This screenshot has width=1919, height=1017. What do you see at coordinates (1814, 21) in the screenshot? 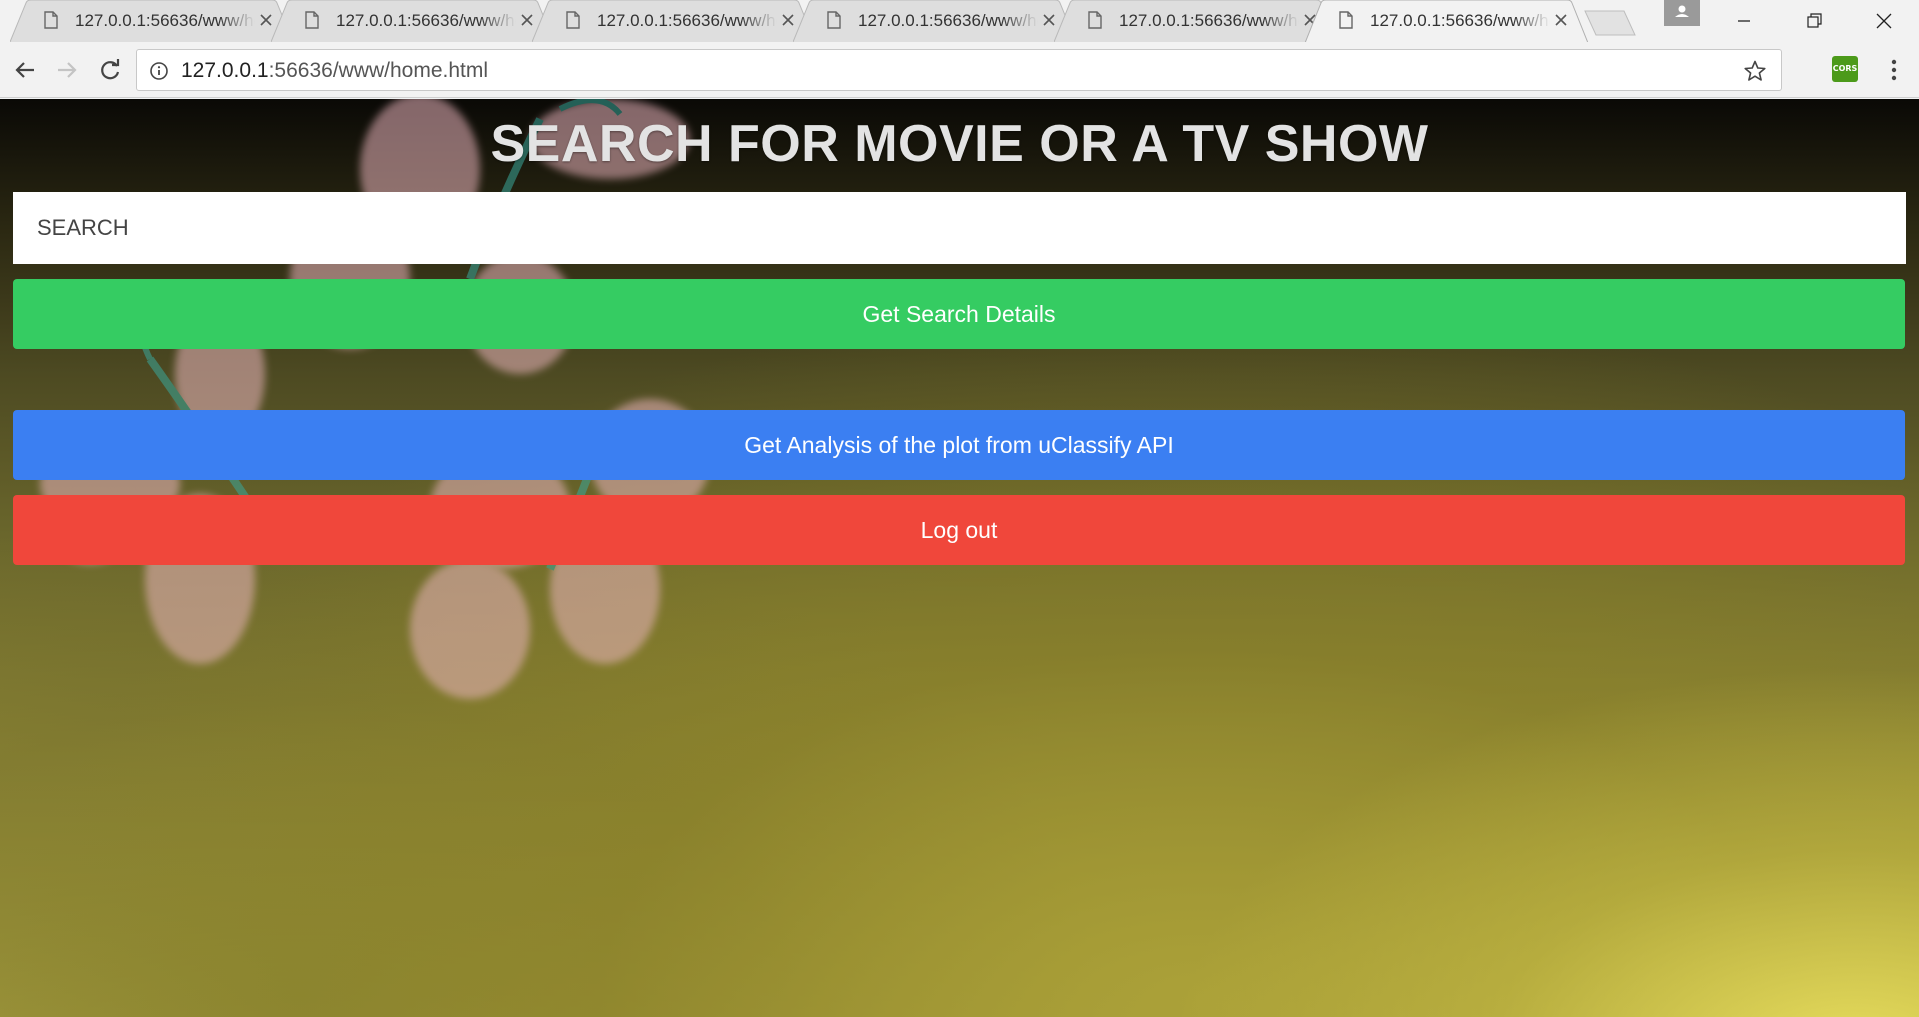
I see `restore-icon` at bounding box center [1814, 21].